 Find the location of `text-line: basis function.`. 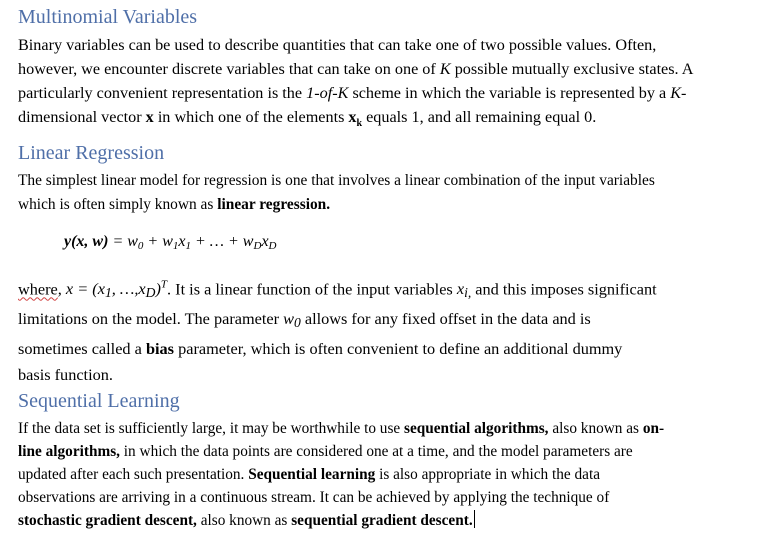

text-line: basis function. is located at coordinates (65, 375).